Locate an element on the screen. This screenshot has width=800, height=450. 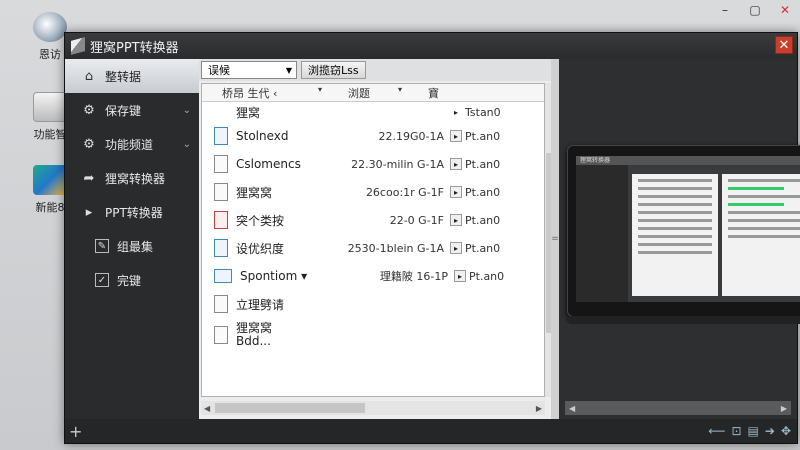
preview-scrollbar: ◀ ▶ is located at coordinates (678, 408).